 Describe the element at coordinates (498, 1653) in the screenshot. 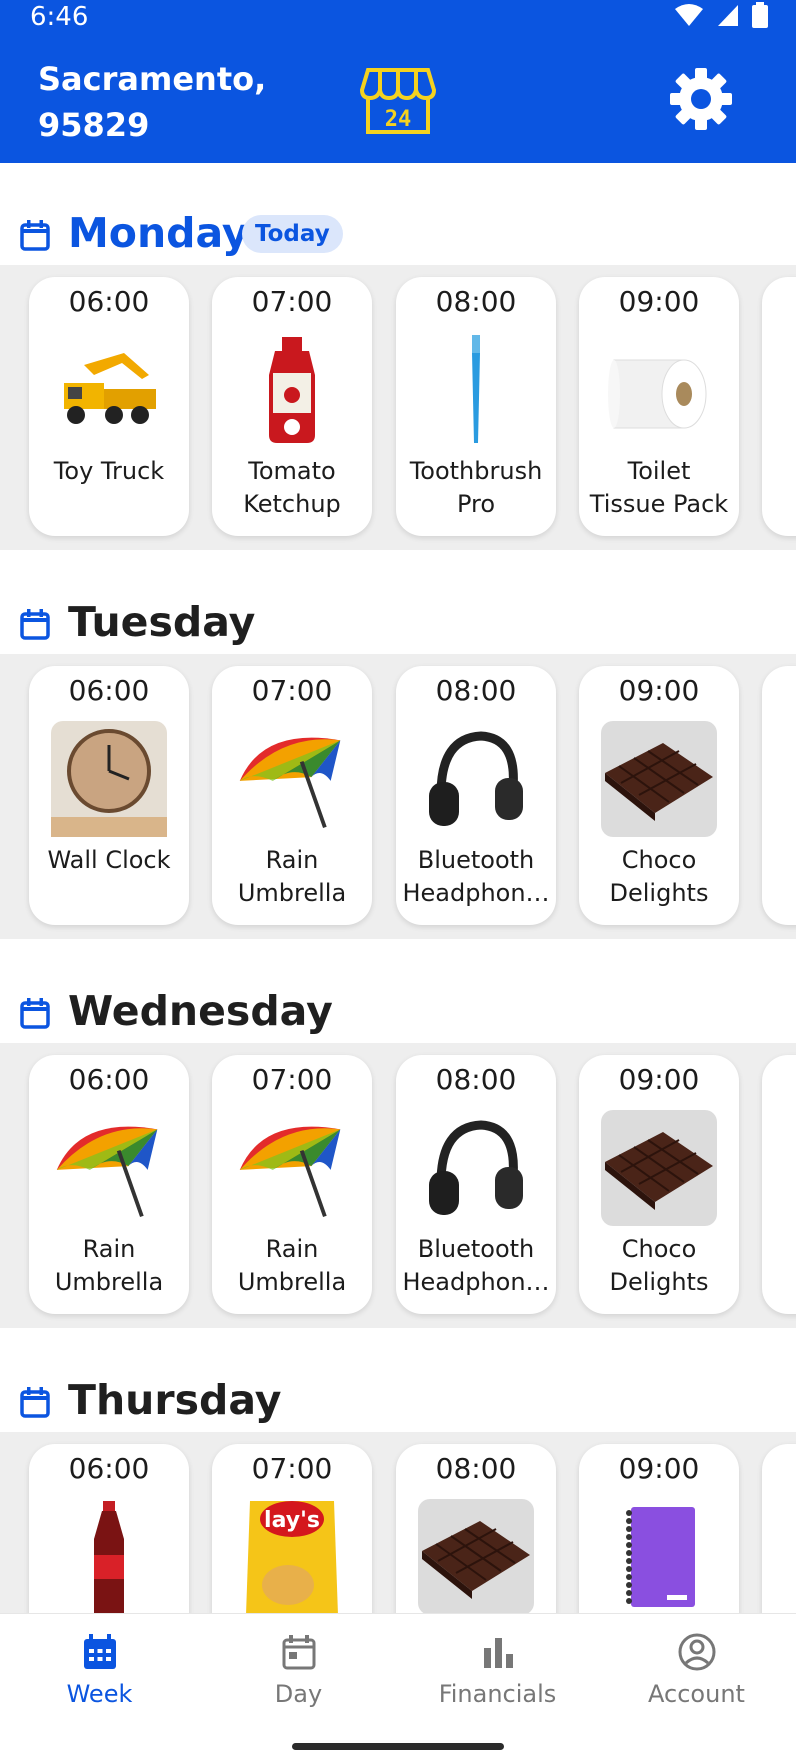

I see `bar-chart-icon` at that location.